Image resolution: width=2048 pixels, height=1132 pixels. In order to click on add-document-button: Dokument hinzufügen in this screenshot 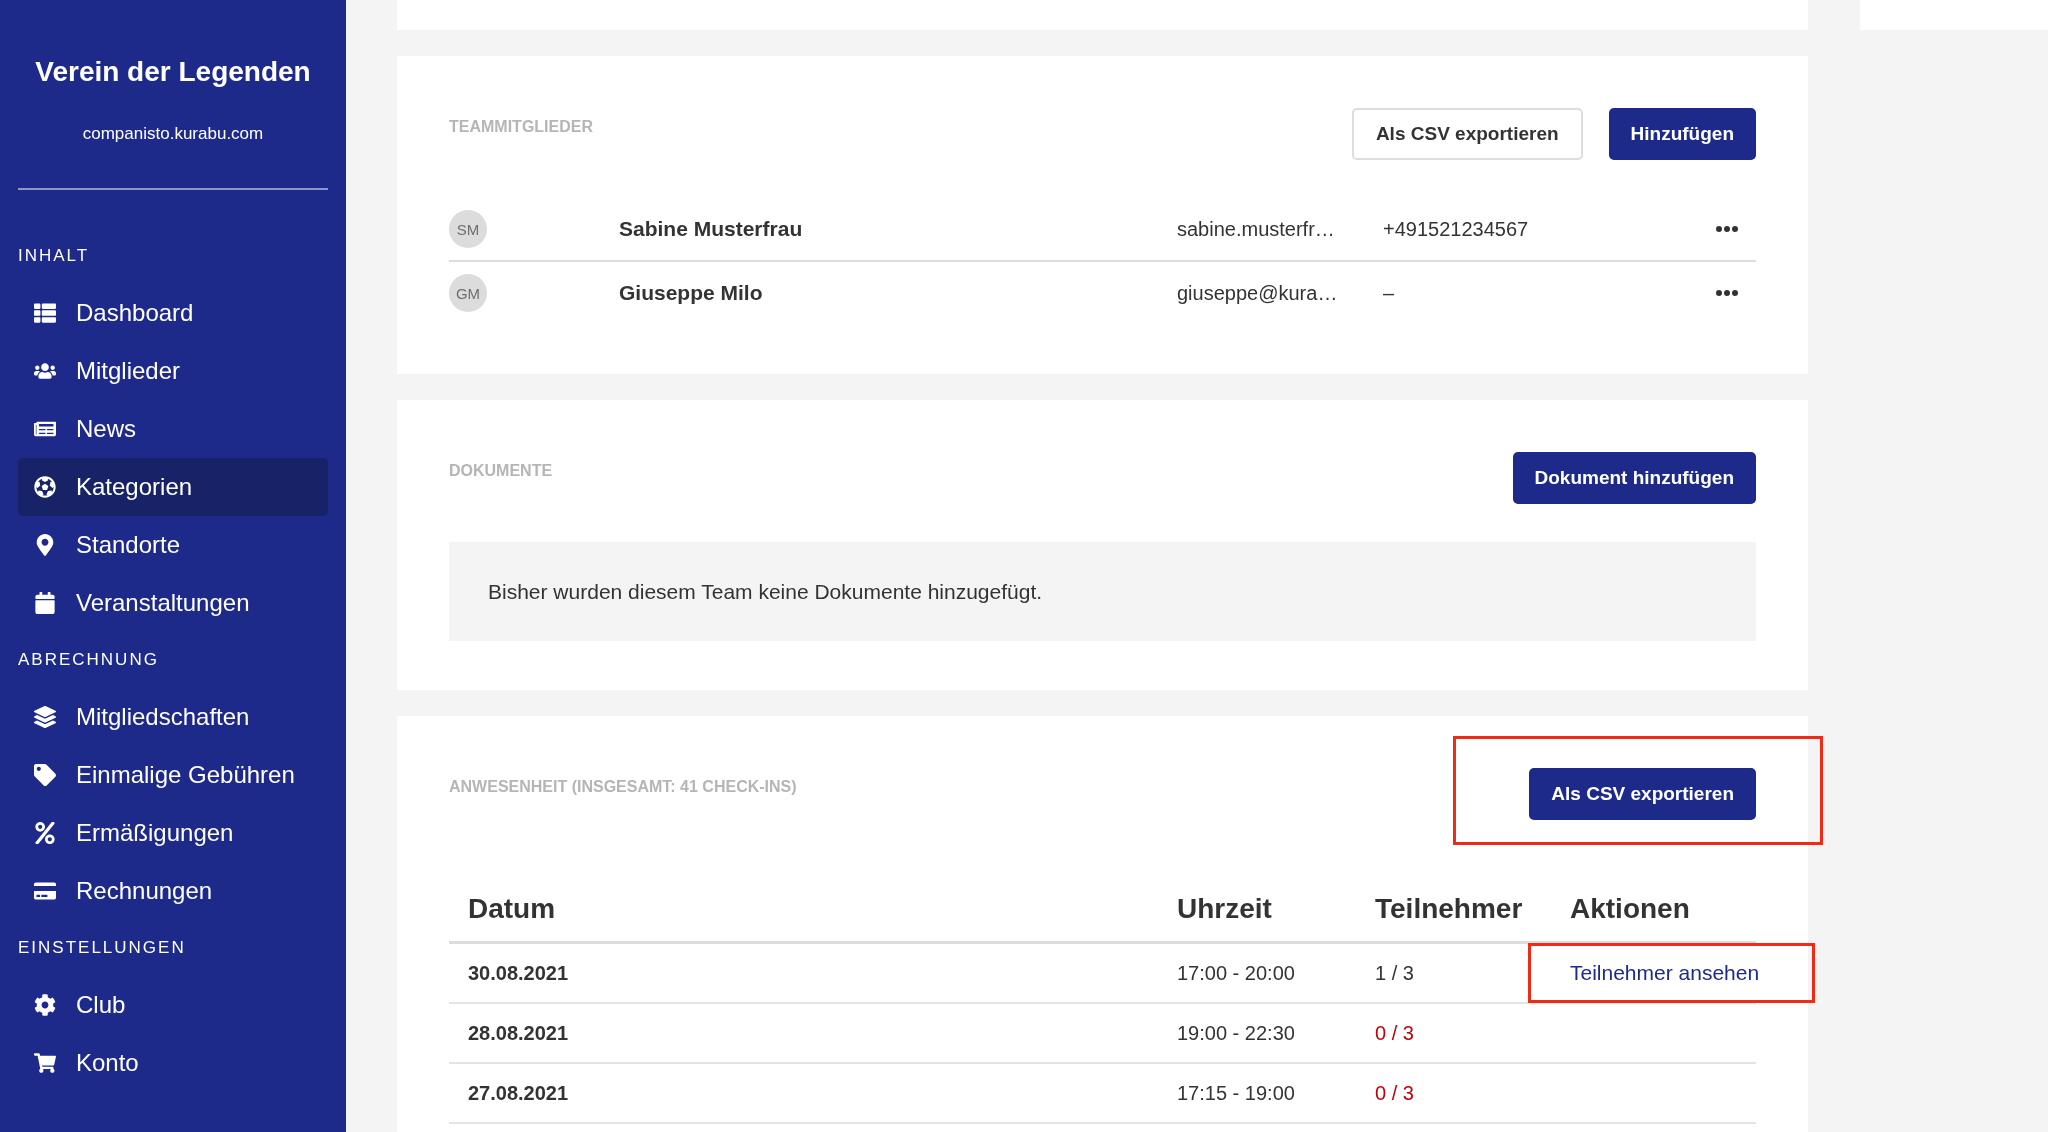, I will do `click(1634, 478)`.